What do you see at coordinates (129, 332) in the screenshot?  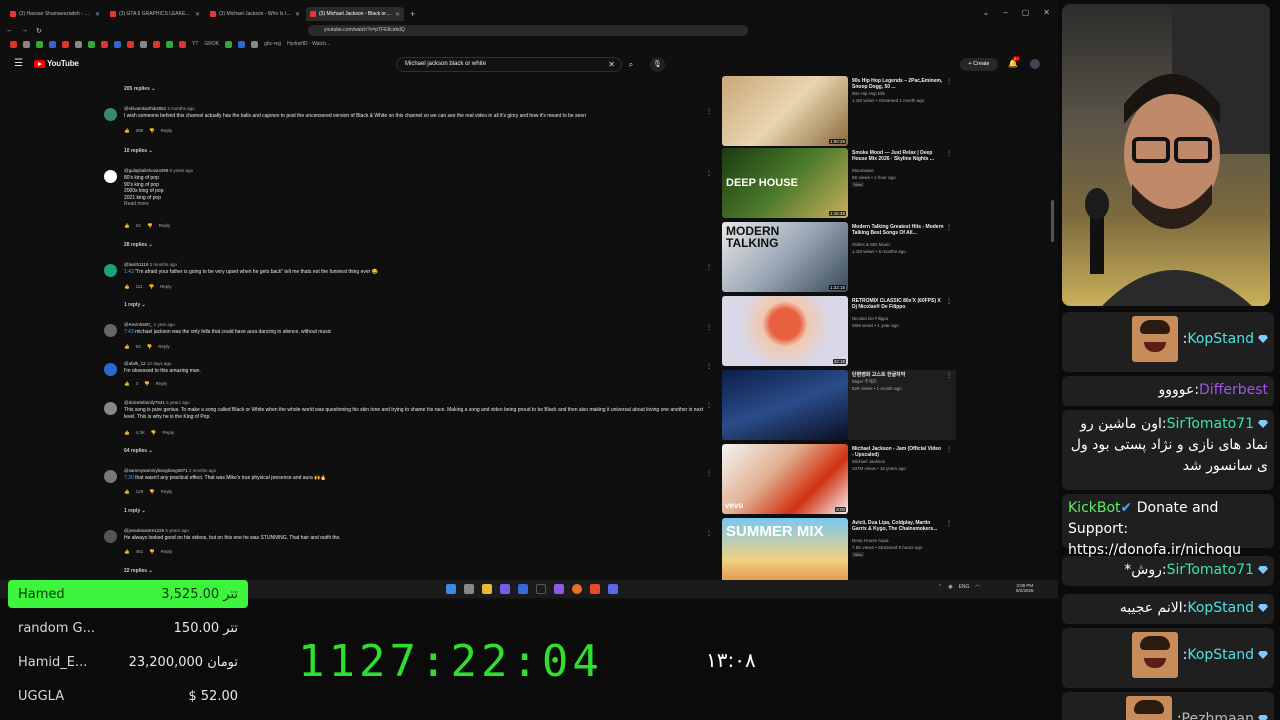 I see `timestamp-link: 7:43` at bounding box center [129, 332].